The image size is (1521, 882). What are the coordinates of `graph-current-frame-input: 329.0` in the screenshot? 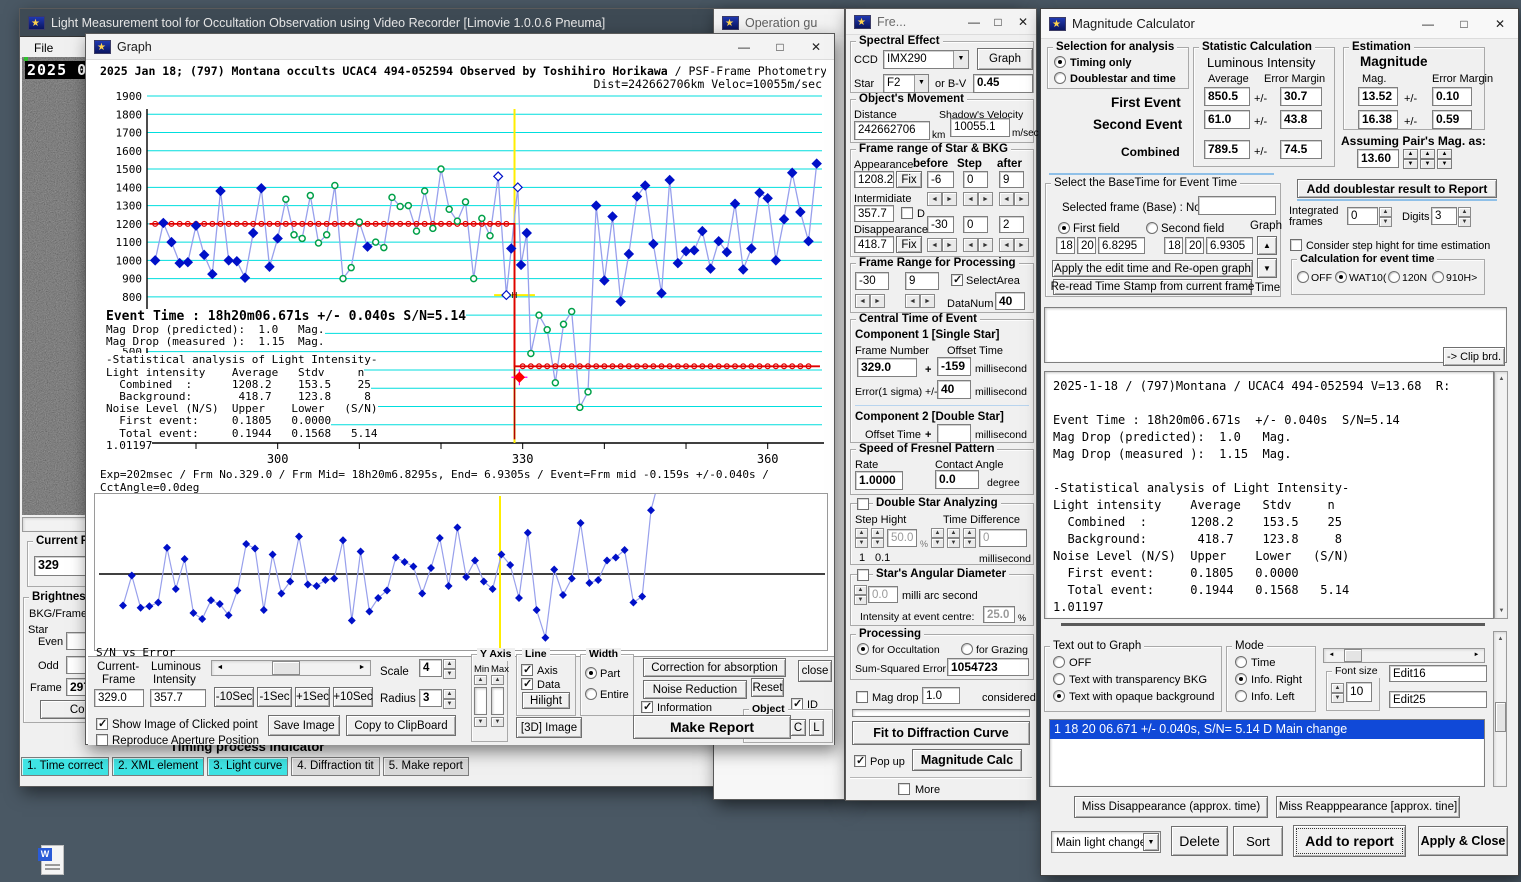 It's located at (119, 698).